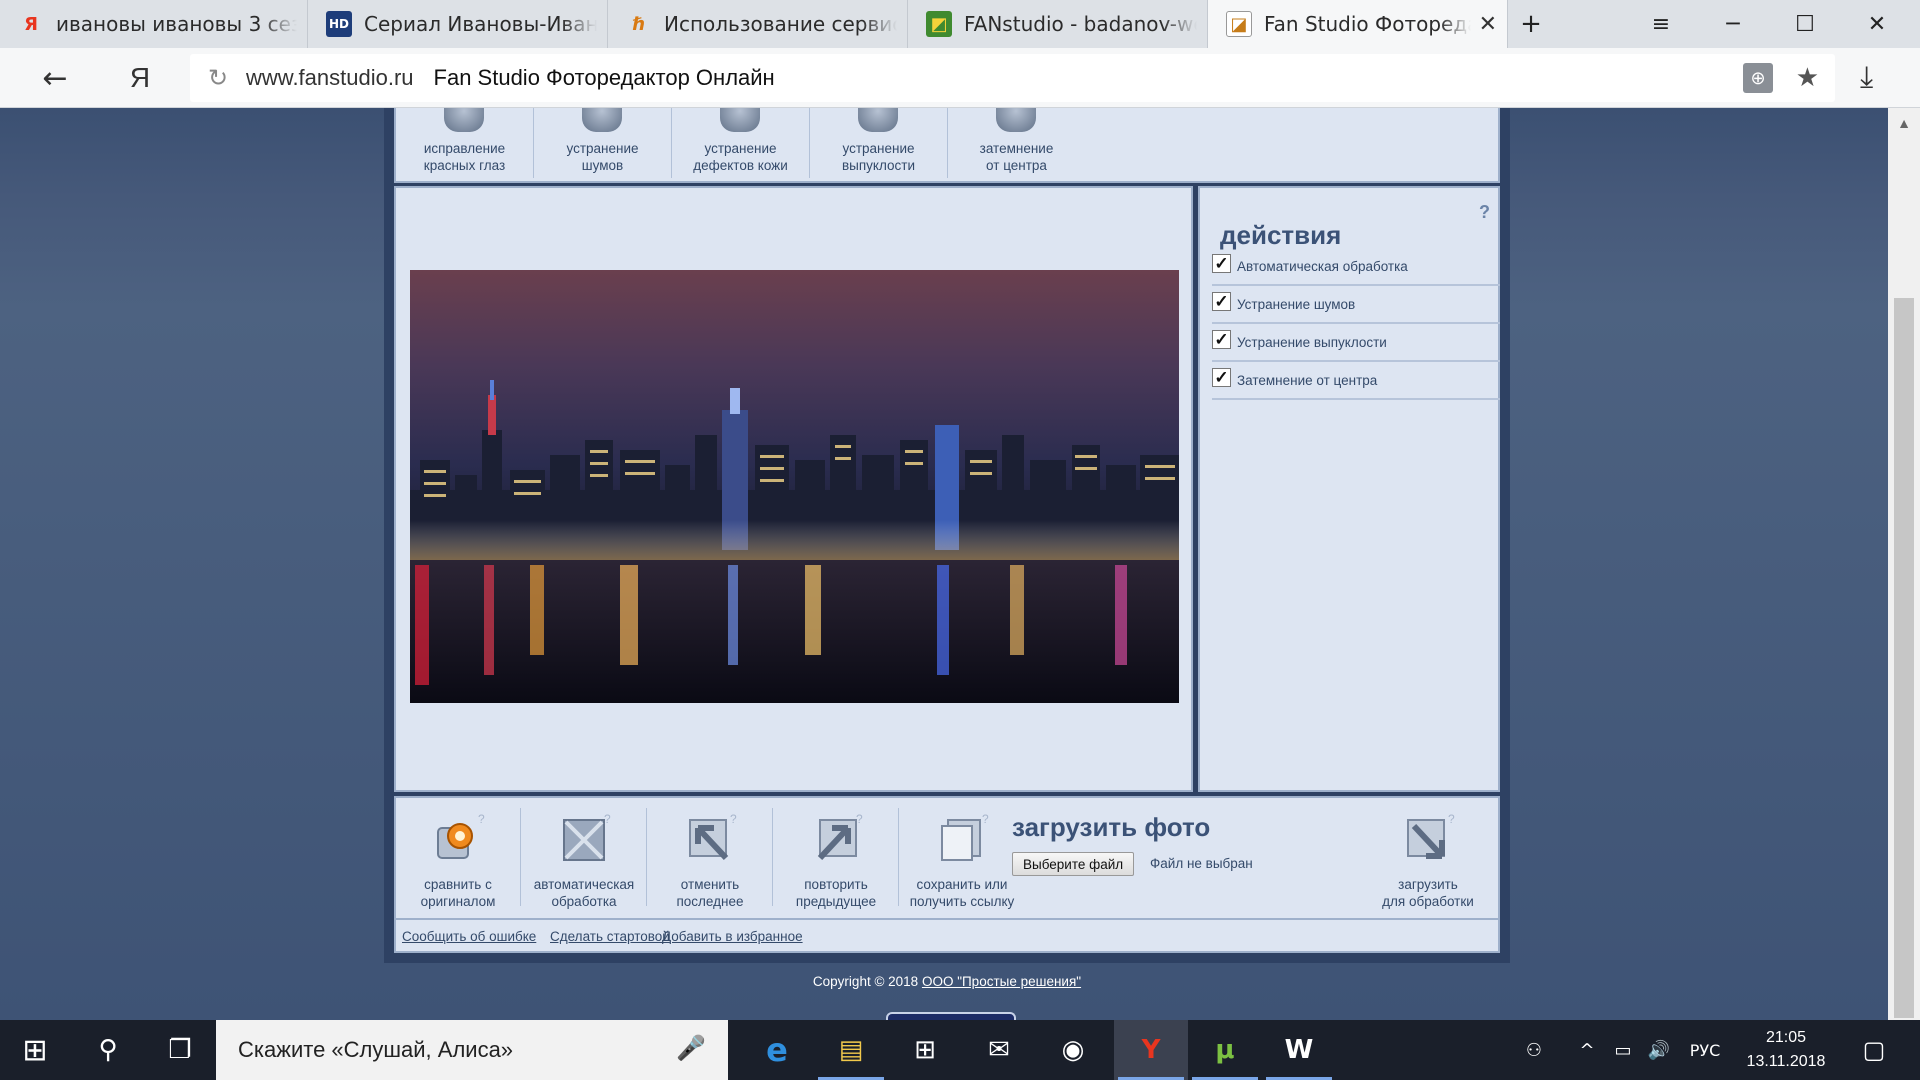  I want to click on action-item-vignette: ✓ Затемнение от центра, so click(1356, 381).